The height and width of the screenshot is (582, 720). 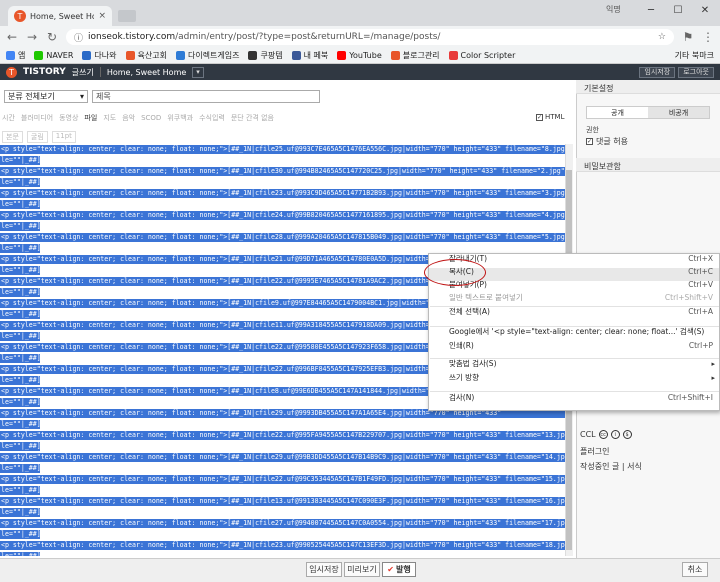 I want to click on blog-select-chevron-icon: ▾, so click(x=198, y=72).